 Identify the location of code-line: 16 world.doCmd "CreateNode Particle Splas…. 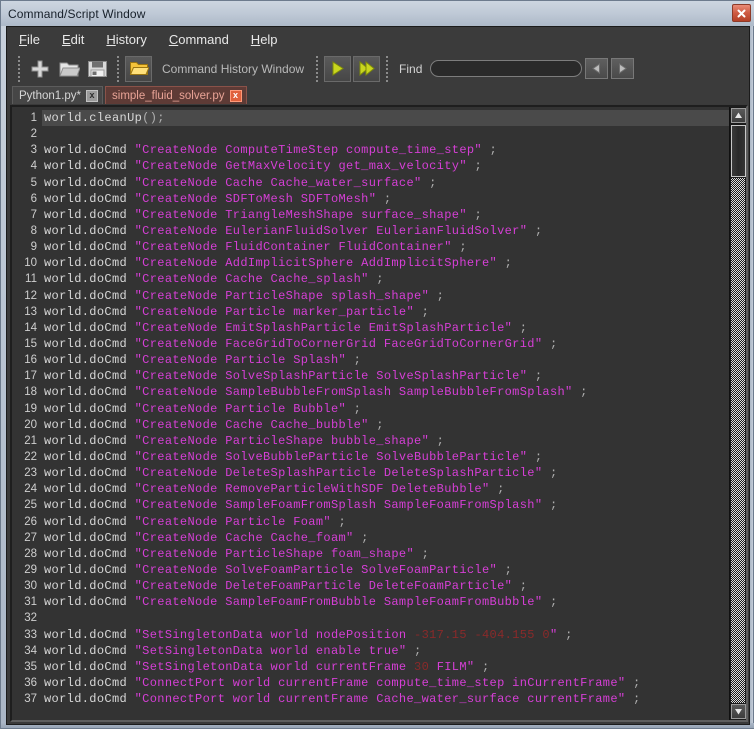
(370, 360).